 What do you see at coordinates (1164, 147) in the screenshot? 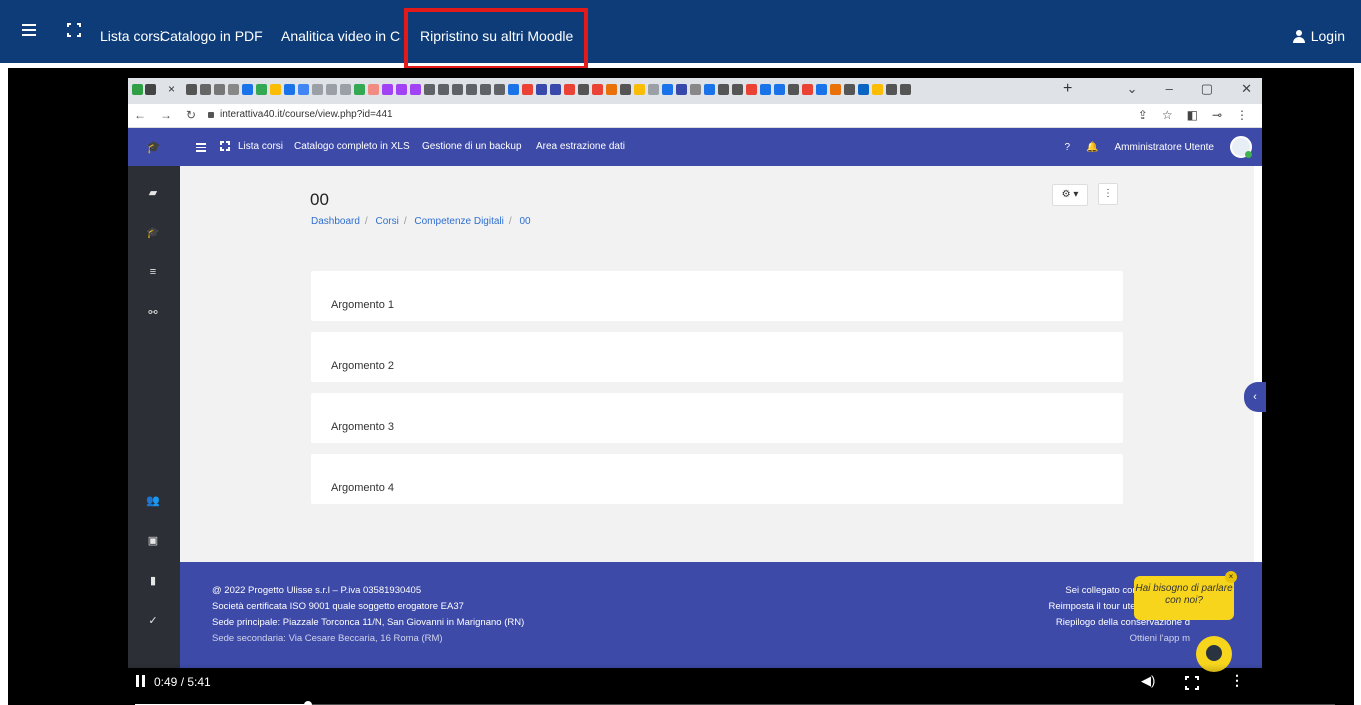
I see `user-name: Amministratore Utente` at bounding box center [1164, 147].